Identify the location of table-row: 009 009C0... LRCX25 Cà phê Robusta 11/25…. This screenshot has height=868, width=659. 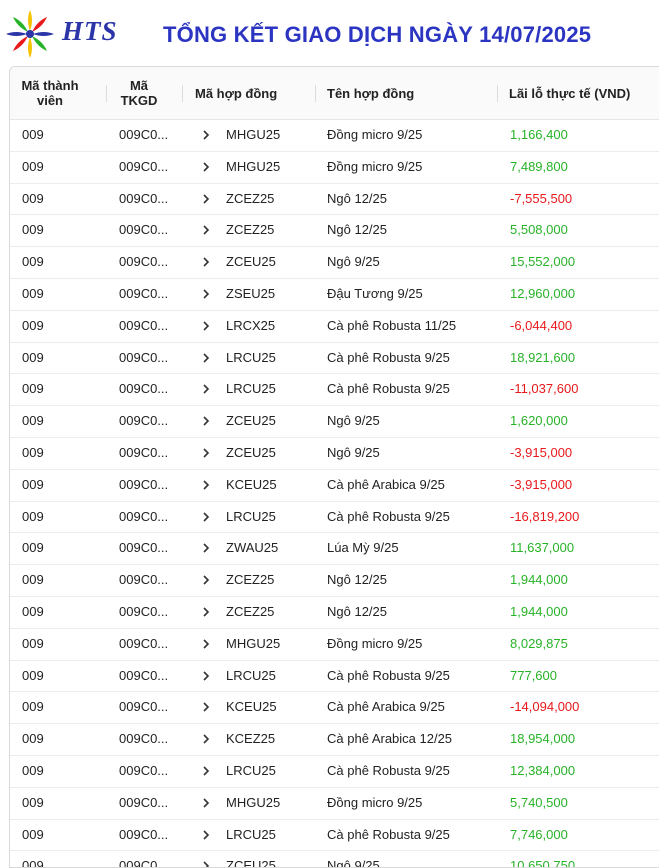
(334, 327).